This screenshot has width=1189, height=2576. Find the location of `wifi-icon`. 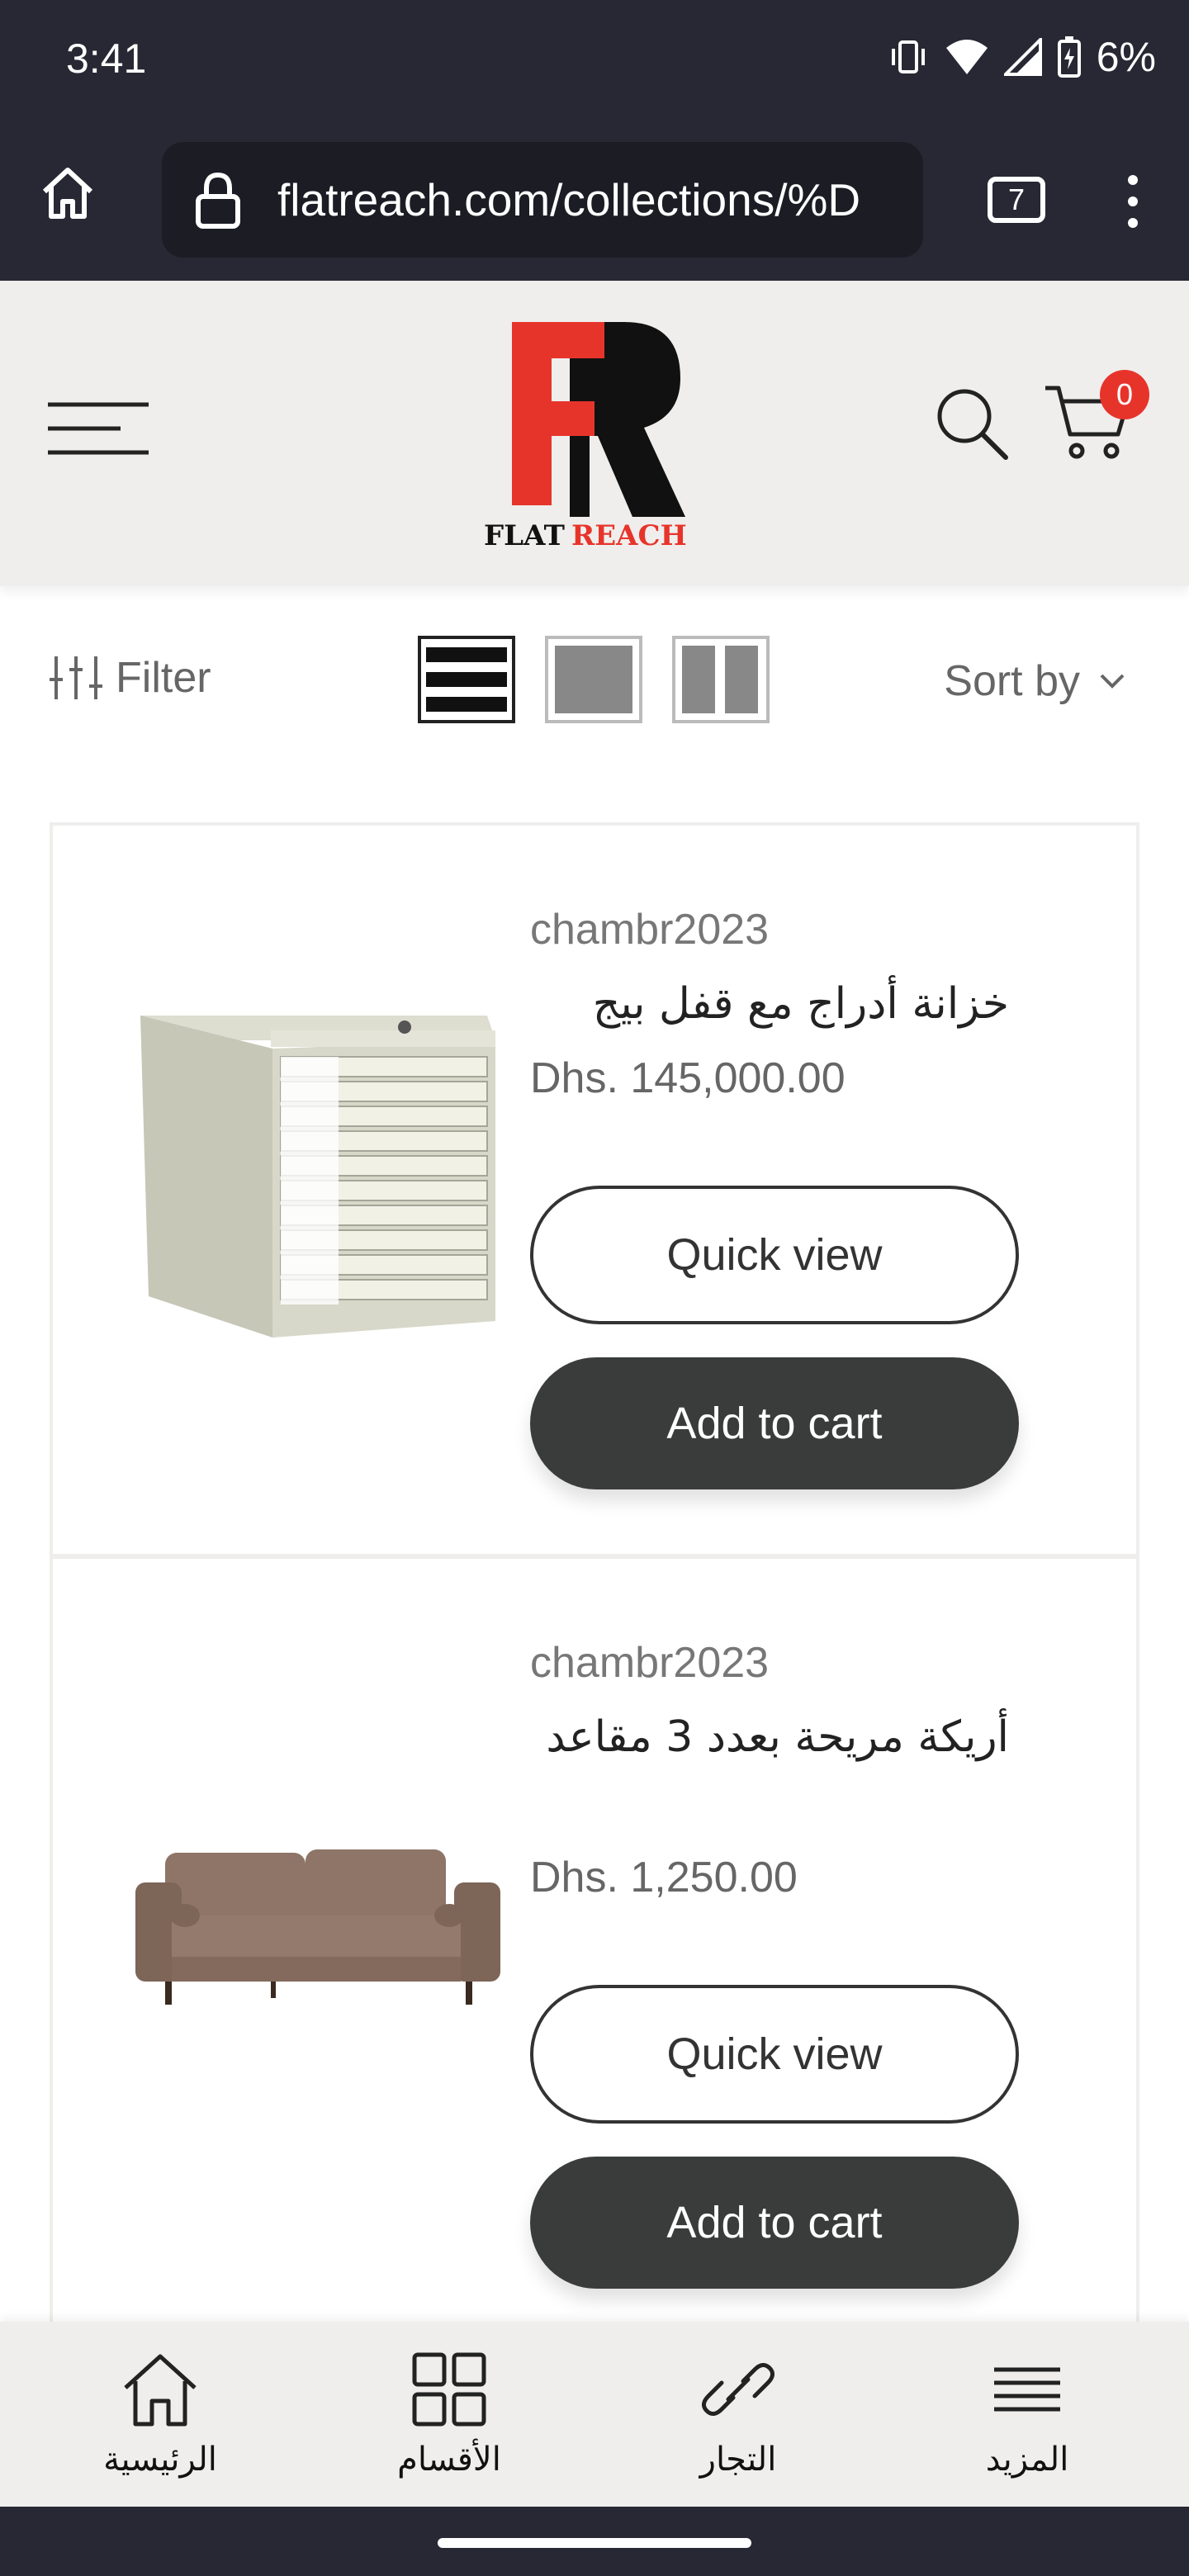

wifi-icon is located at coordinates (966, 57).